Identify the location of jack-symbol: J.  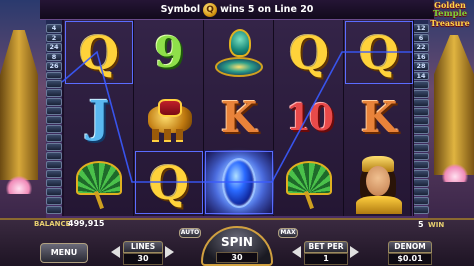
(99, 117).